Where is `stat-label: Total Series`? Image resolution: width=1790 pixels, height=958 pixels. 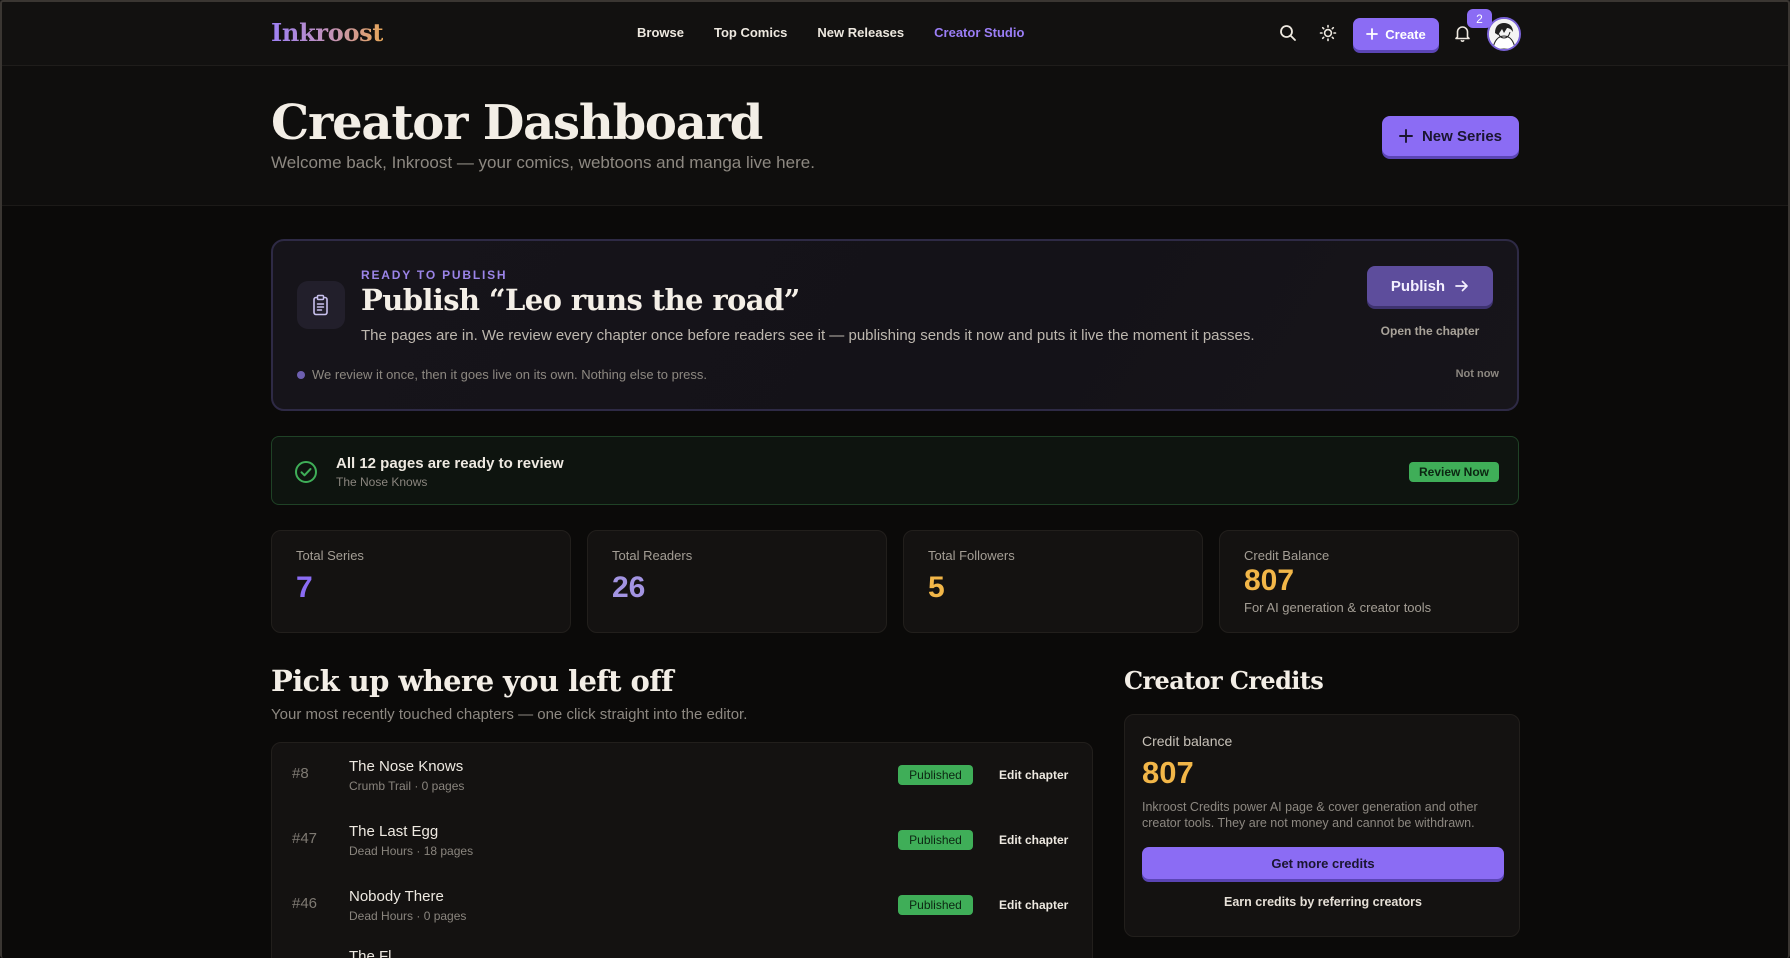 stat-label: Total Series is located at coordinates (330, 555).